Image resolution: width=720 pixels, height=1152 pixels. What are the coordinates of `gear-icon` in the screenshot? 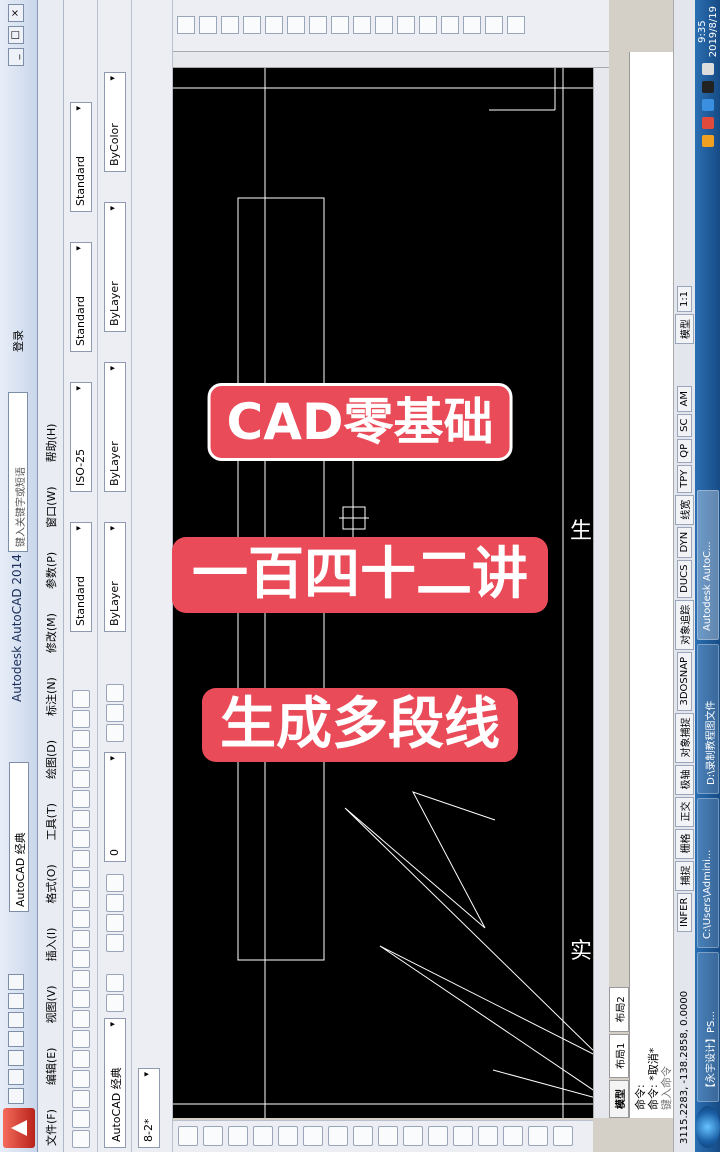 It's located at (115, 1003).